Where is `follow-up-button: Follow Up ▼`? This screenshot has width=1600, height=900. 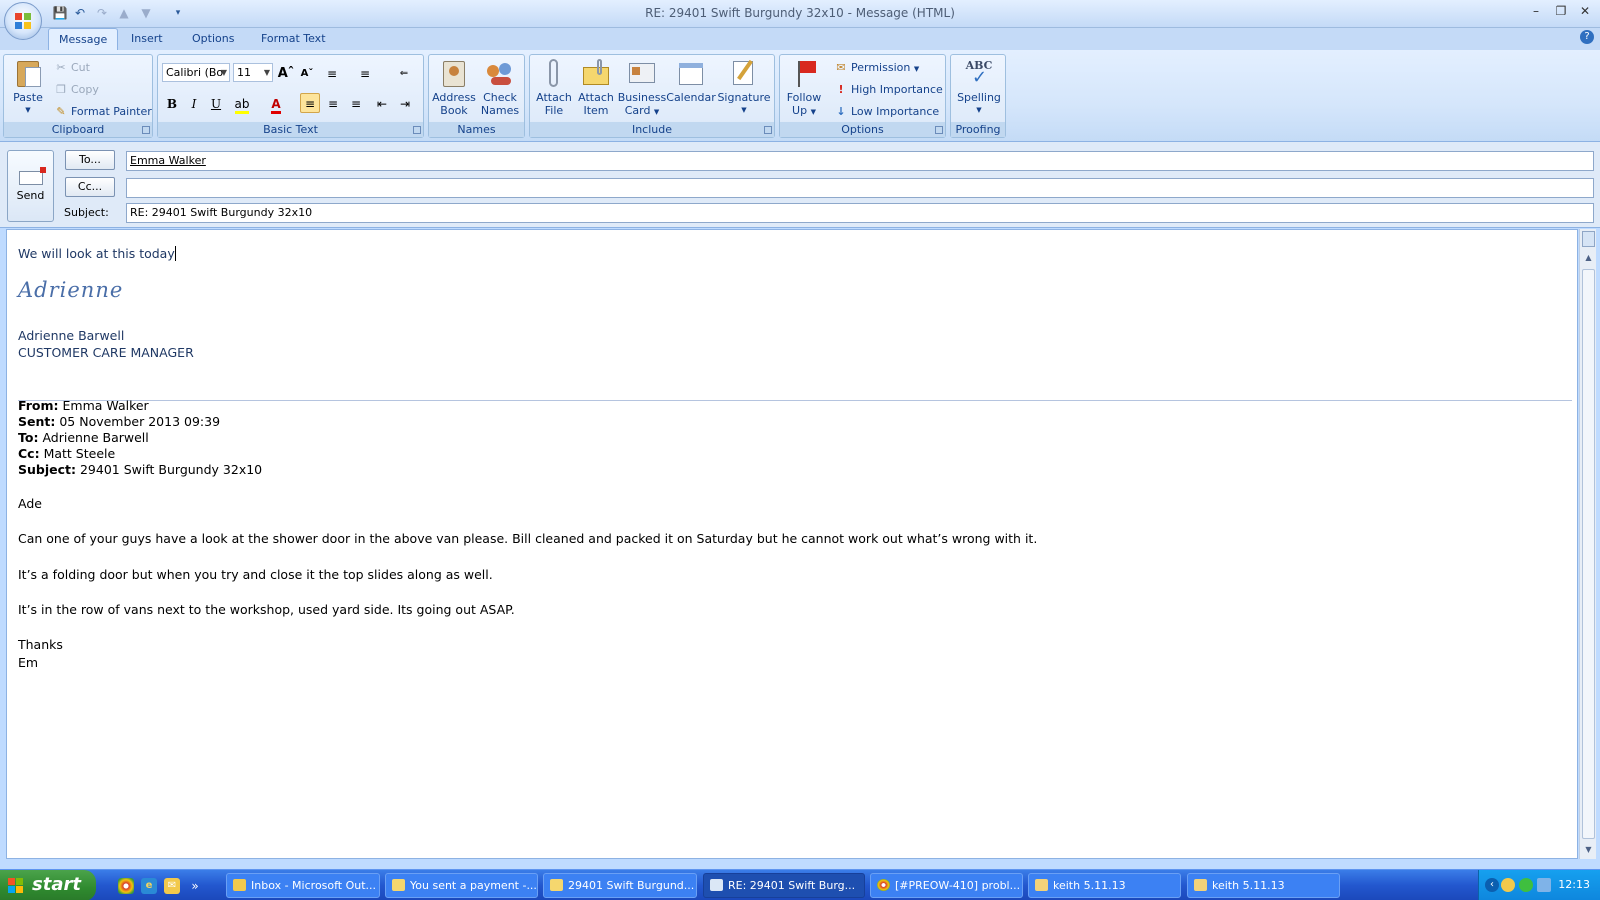
follow-up-button: Follow Up ▼ is located at coordinates (804, 88).